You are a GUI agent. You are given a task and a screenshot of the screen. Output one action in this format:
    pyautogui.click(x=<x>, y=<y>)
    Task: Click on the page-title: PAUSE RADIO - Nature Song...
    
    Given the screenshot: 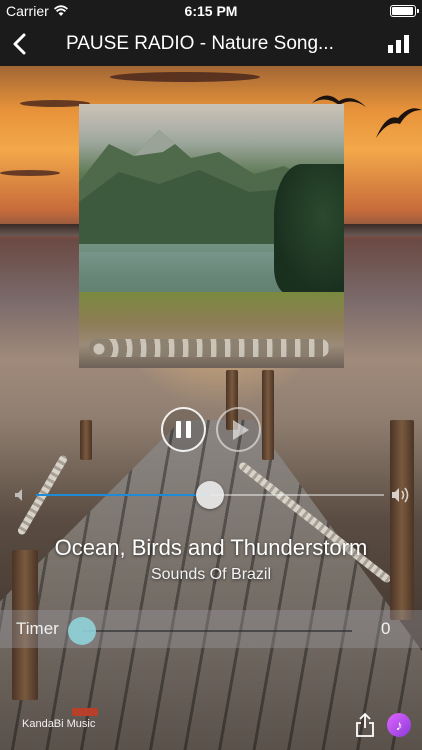 What is the action you would take?
    pyautogui.click(x=200, y=43)
    